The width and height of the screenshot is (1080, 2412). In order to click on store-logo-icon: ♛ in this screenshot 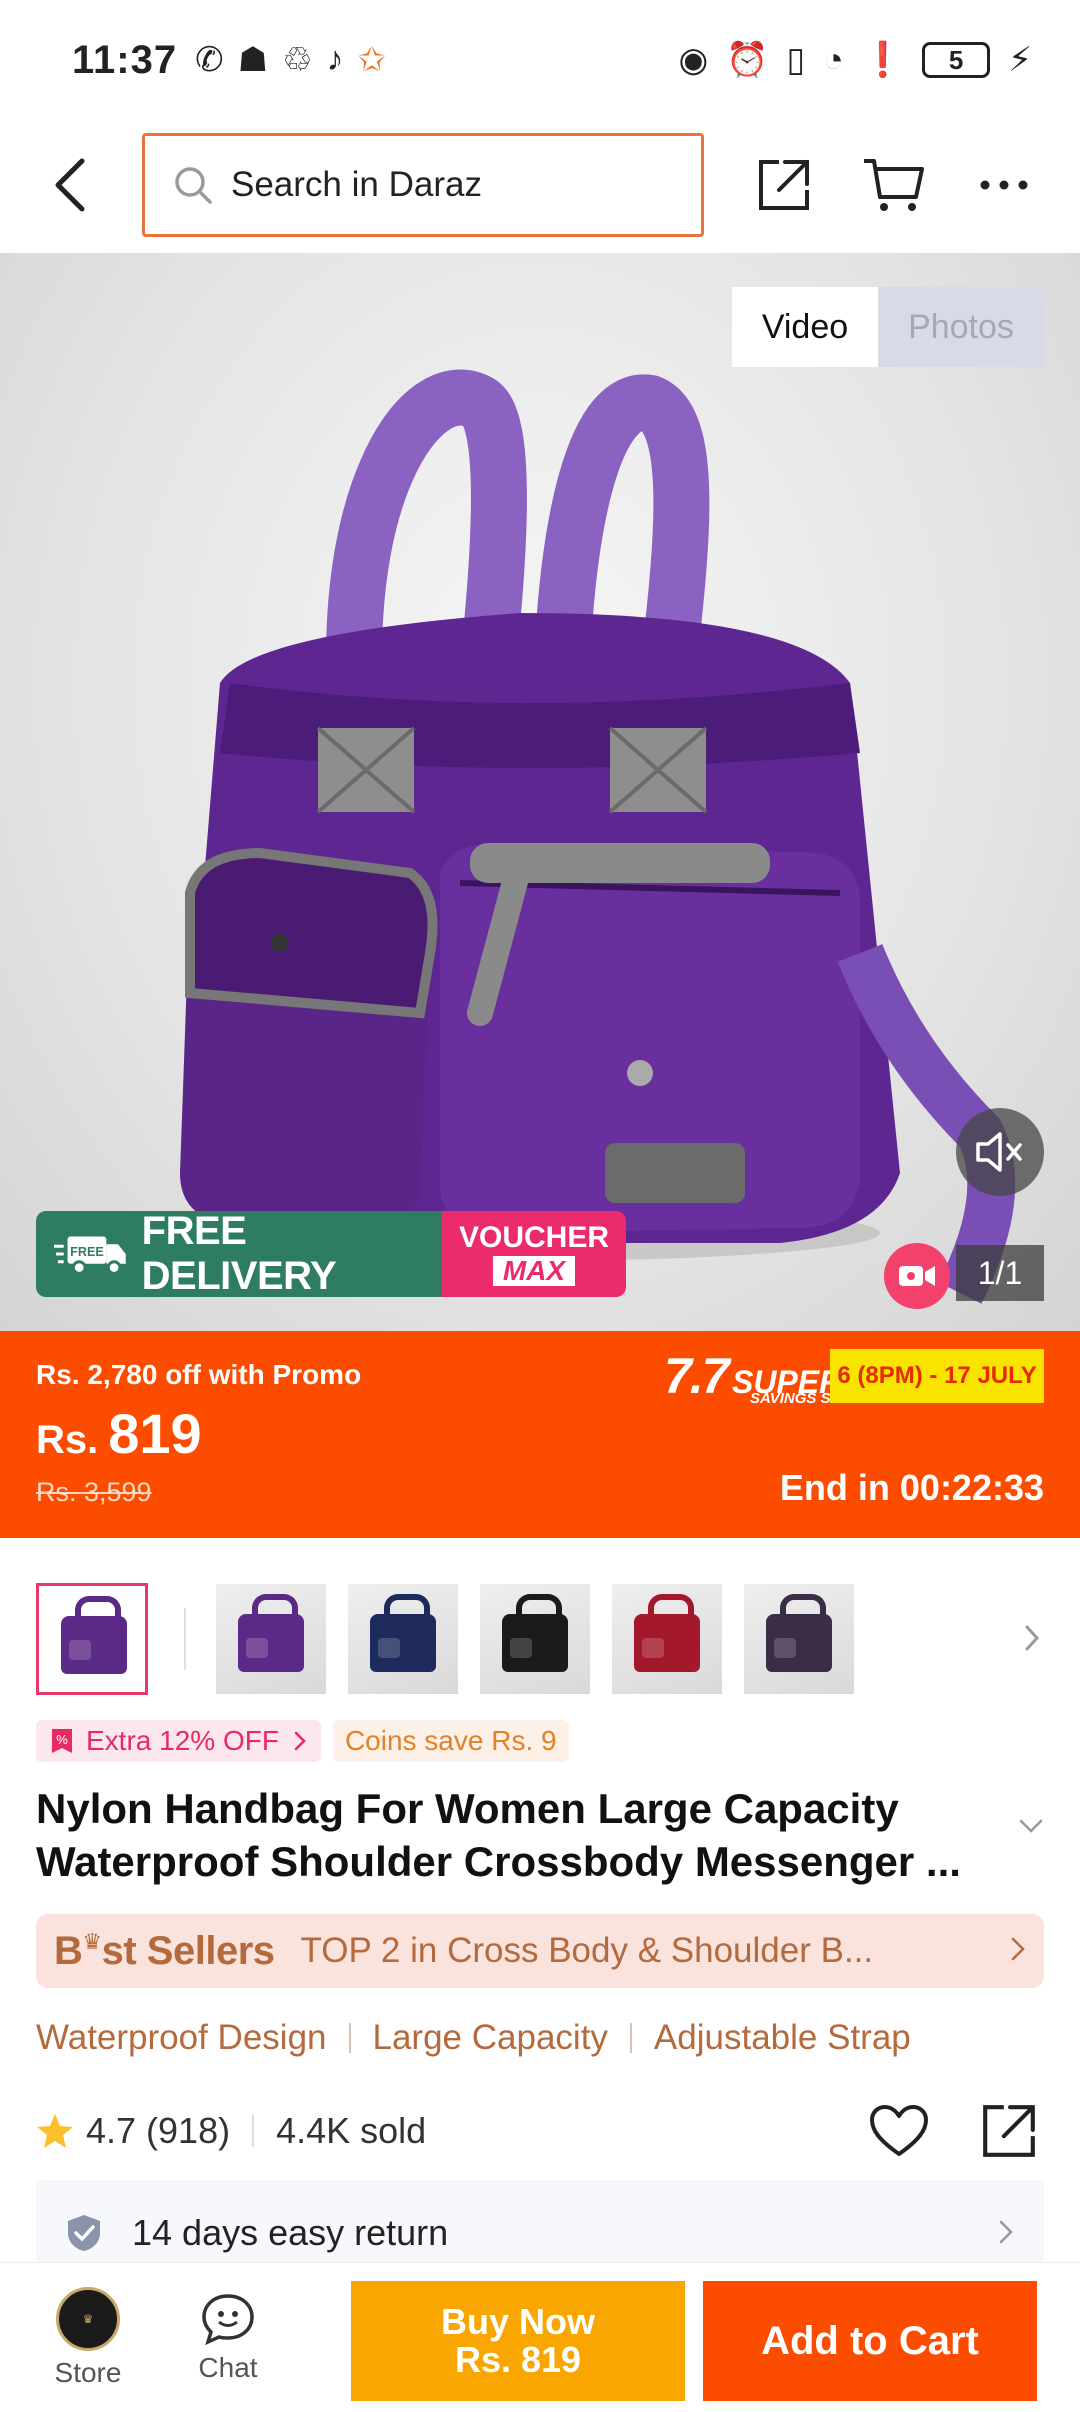, I will do `click(88, 2318)`.